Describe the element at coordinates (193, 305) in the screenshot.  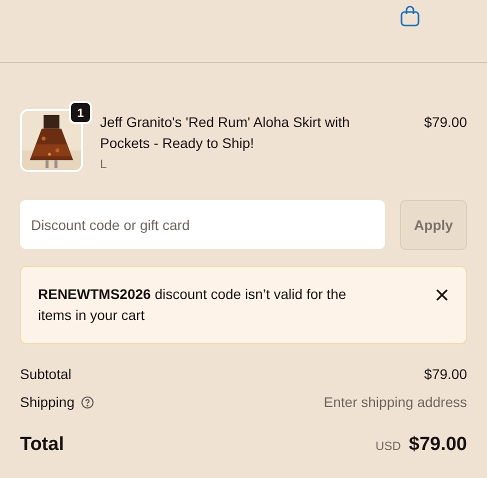
I see `error-message: RENEWTMS2026 discount code isn’t valid for the items in your cart` at that location.